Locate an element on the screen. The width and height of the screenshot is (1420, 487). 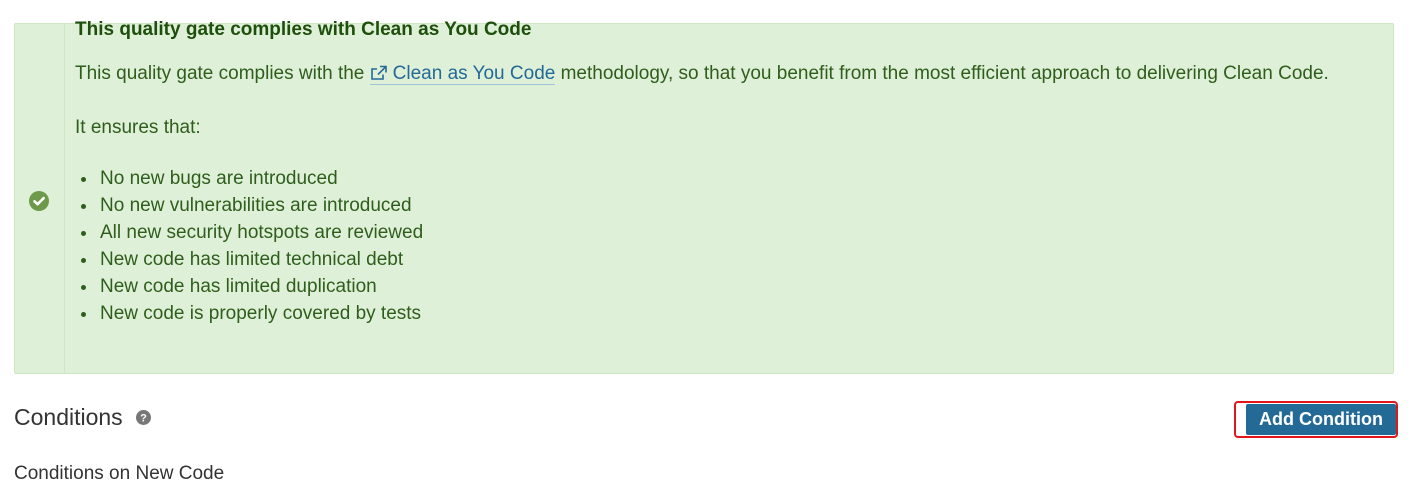
conditions-heading: Conditions ? is located at coordinates (82, 417).